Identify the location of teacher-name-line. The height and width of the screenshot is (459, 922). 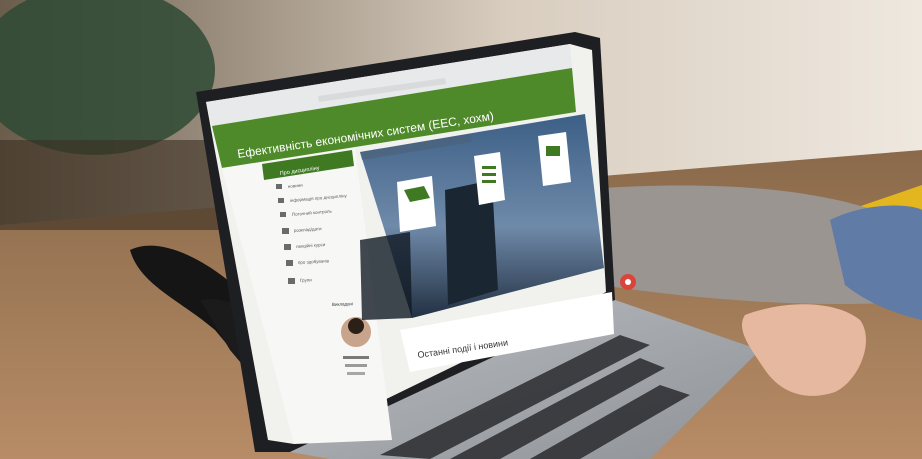
(356, 357).